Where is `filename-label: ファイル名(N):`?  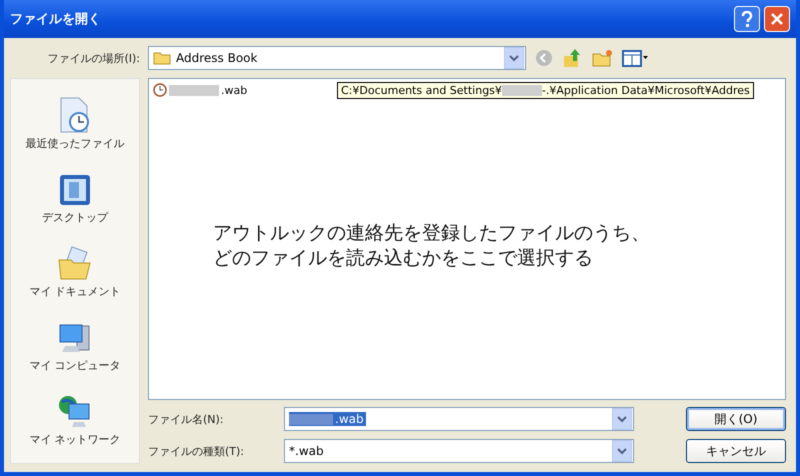 filename-label: ファイル名(N): is located at coordinates (186, 419).